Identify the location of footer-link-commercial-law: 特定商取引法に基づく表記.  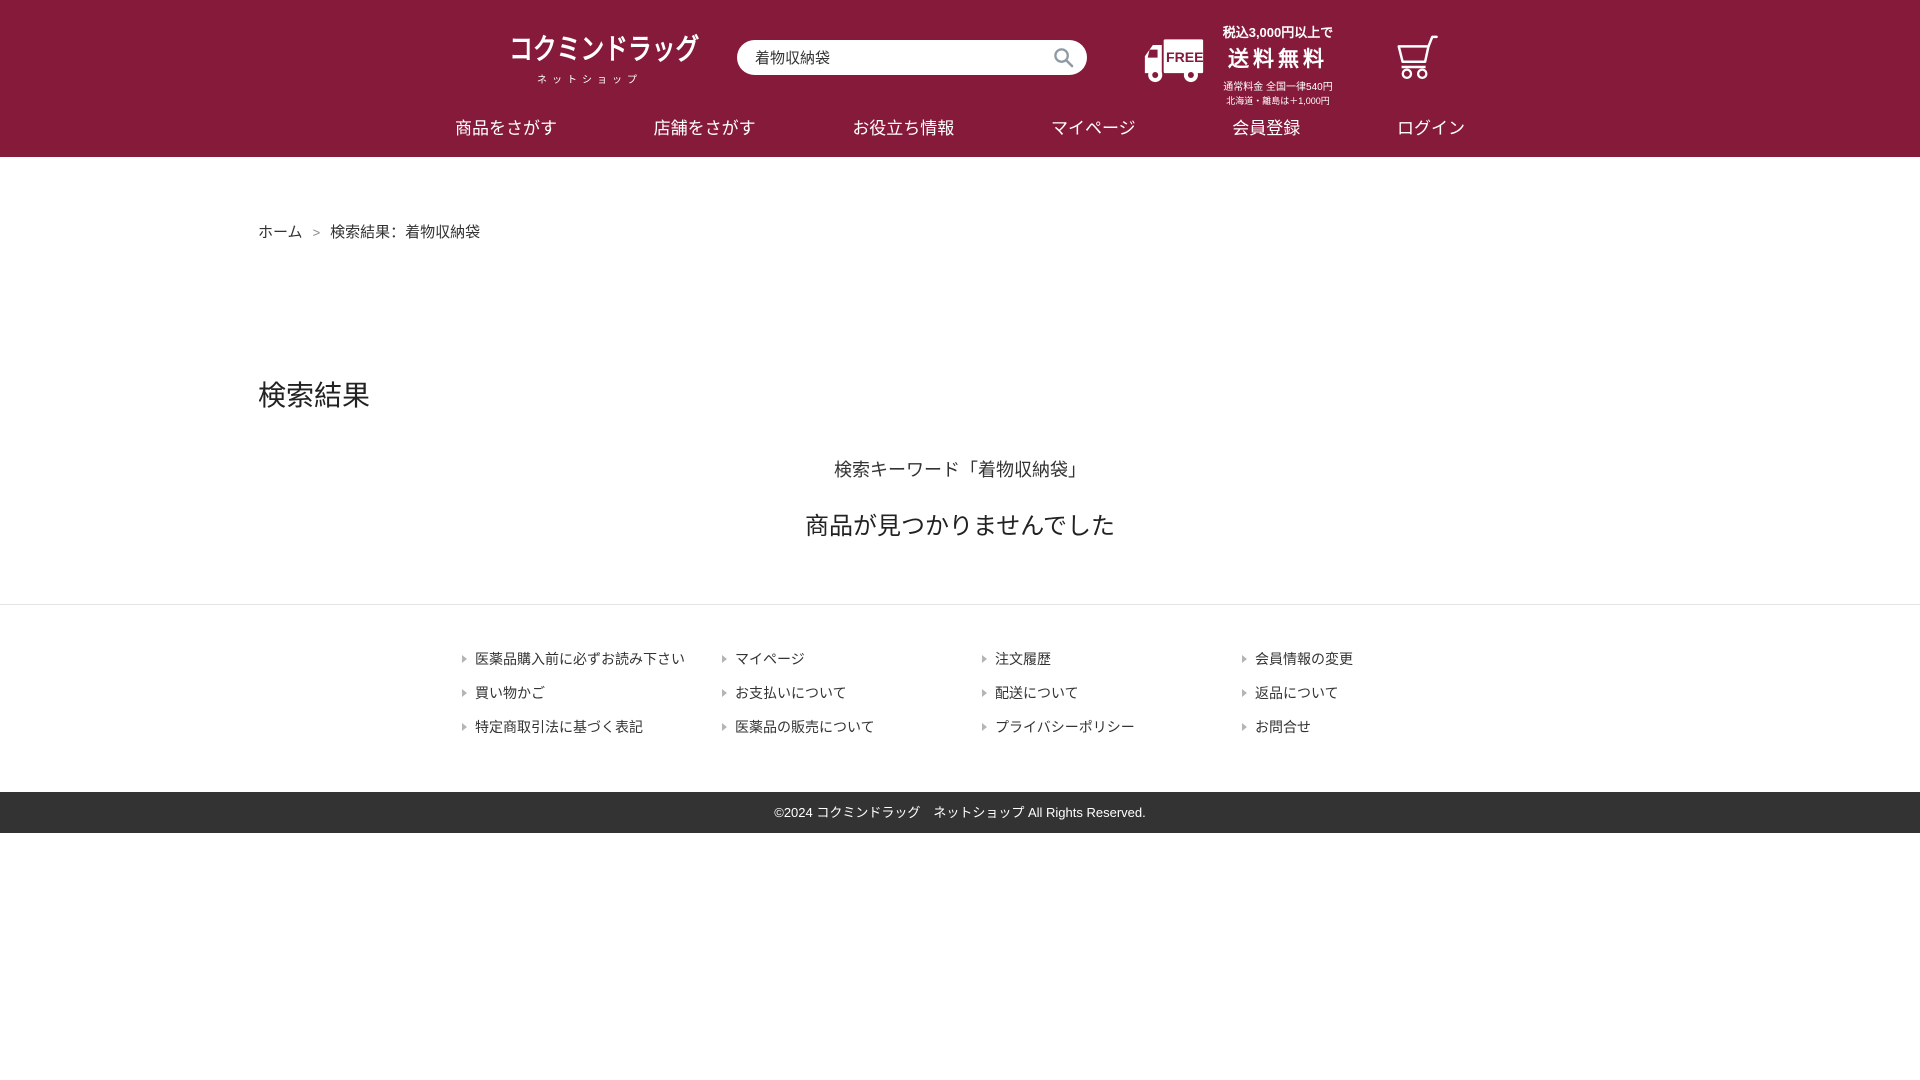
(592, 726).